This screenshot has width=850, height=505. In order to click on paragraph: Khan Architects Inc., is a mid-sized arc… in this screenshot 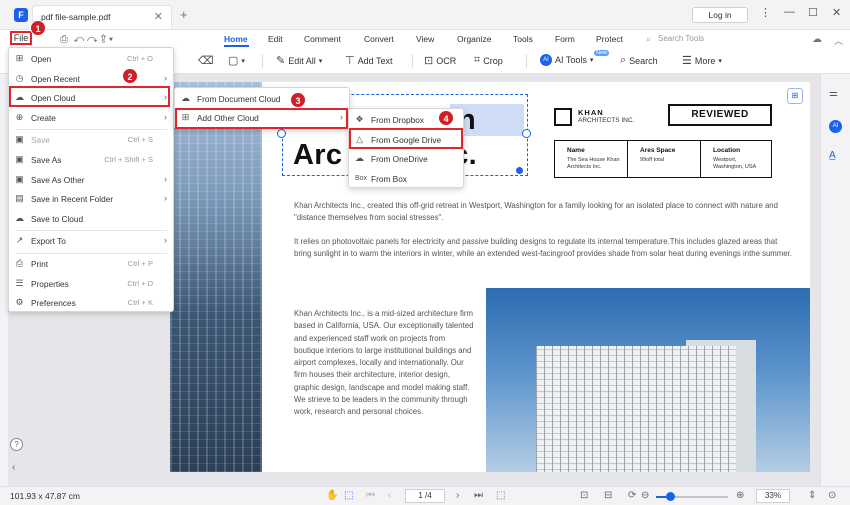, I will do `click(384, 363)`.